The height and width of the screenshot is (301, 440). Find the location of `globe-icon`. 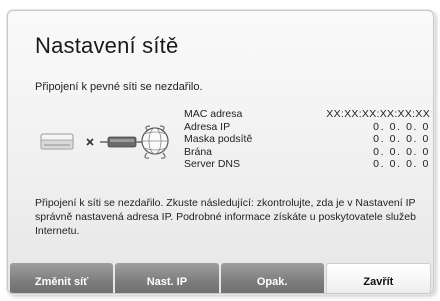

globe-icon is located at coordinates (155, 142).